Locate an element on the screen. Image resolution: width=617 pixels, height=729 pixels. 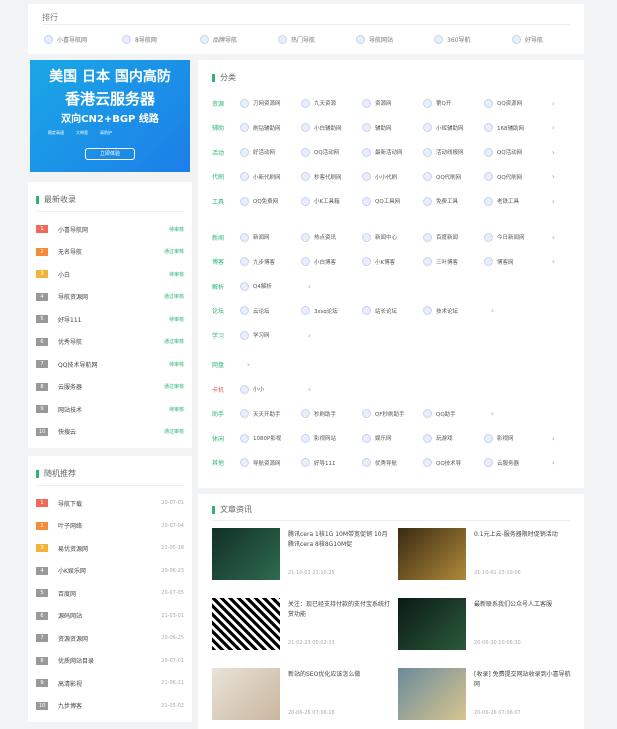
news-headline: 0.1元上云-服务器限时促销活动 is located at coordinates (525, 535).